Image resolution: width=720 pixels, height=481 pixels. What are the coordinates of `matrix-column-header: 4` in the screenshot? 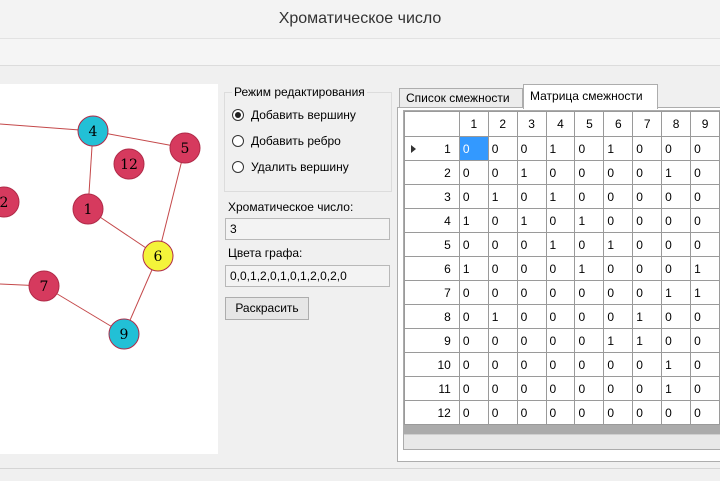 It's located at (560, 124).